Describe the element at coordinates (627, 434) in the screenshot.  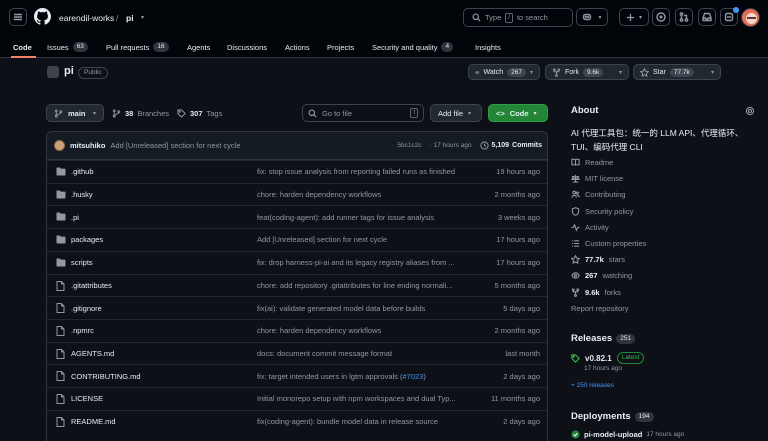
I see `deployment-item: pi-model-upload 17 hours ago` at that location.